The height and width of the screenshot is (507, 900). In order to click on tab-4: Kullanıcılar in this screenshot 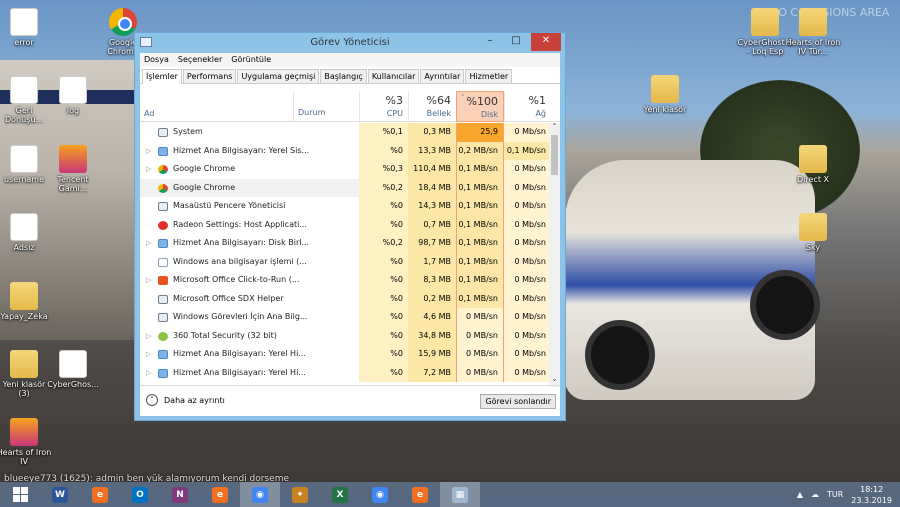, I will do `click(393, 76)`.